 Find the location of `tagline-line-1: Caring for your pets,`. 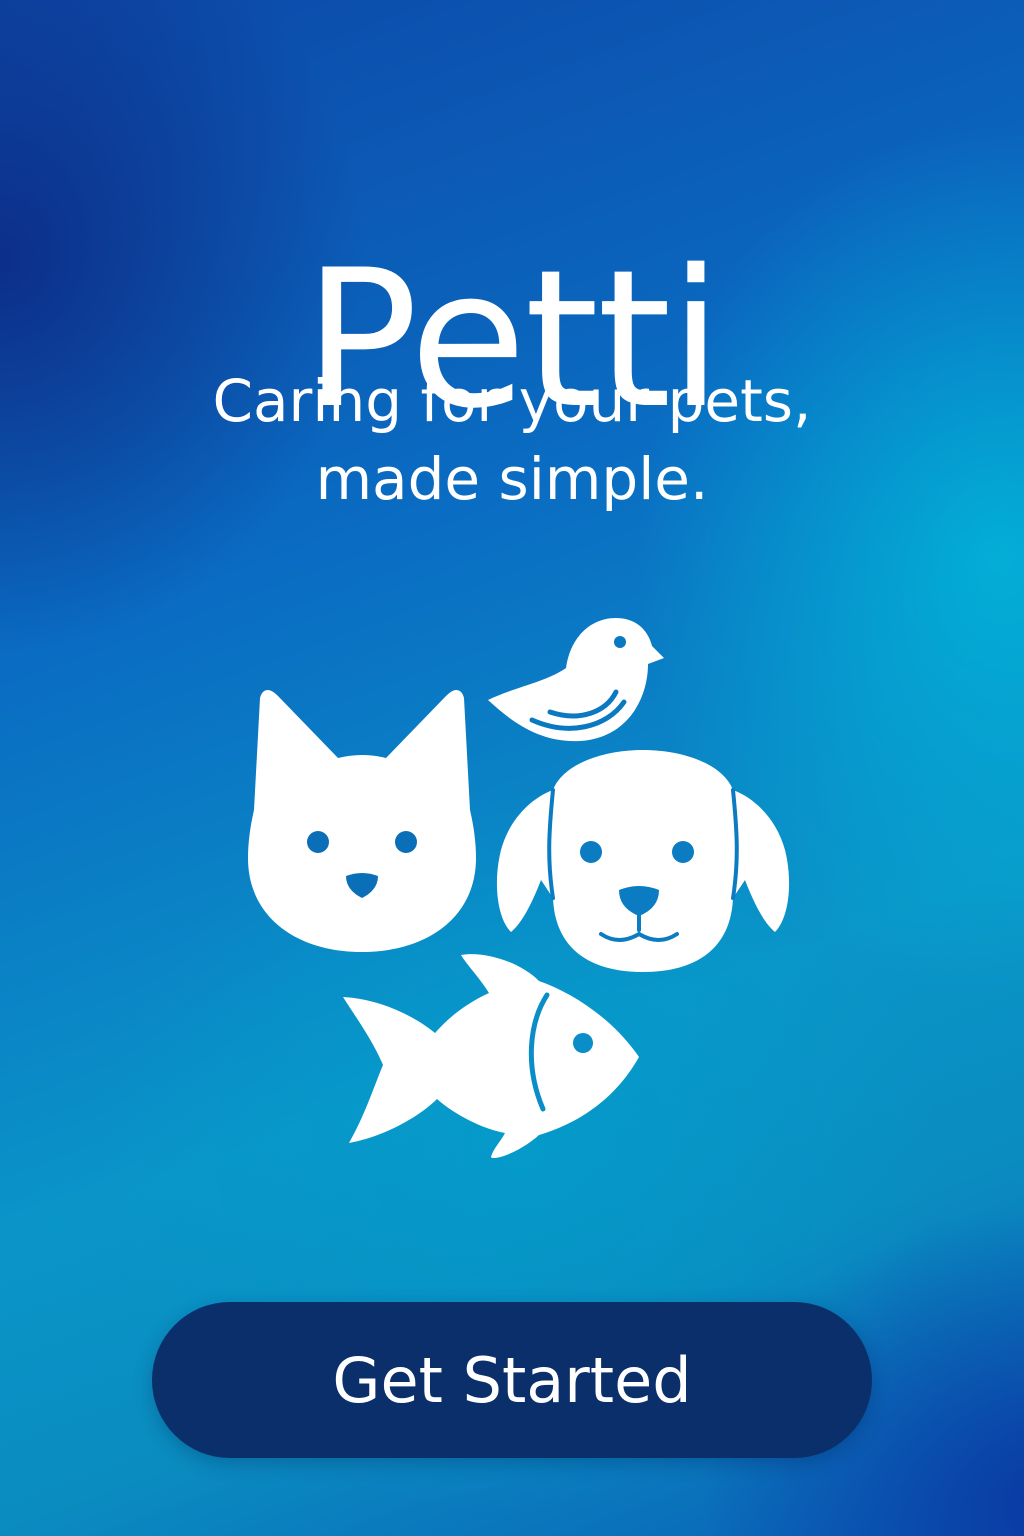

tagline-line-1: Caring for your pets, is located at coordinates (512, 401).